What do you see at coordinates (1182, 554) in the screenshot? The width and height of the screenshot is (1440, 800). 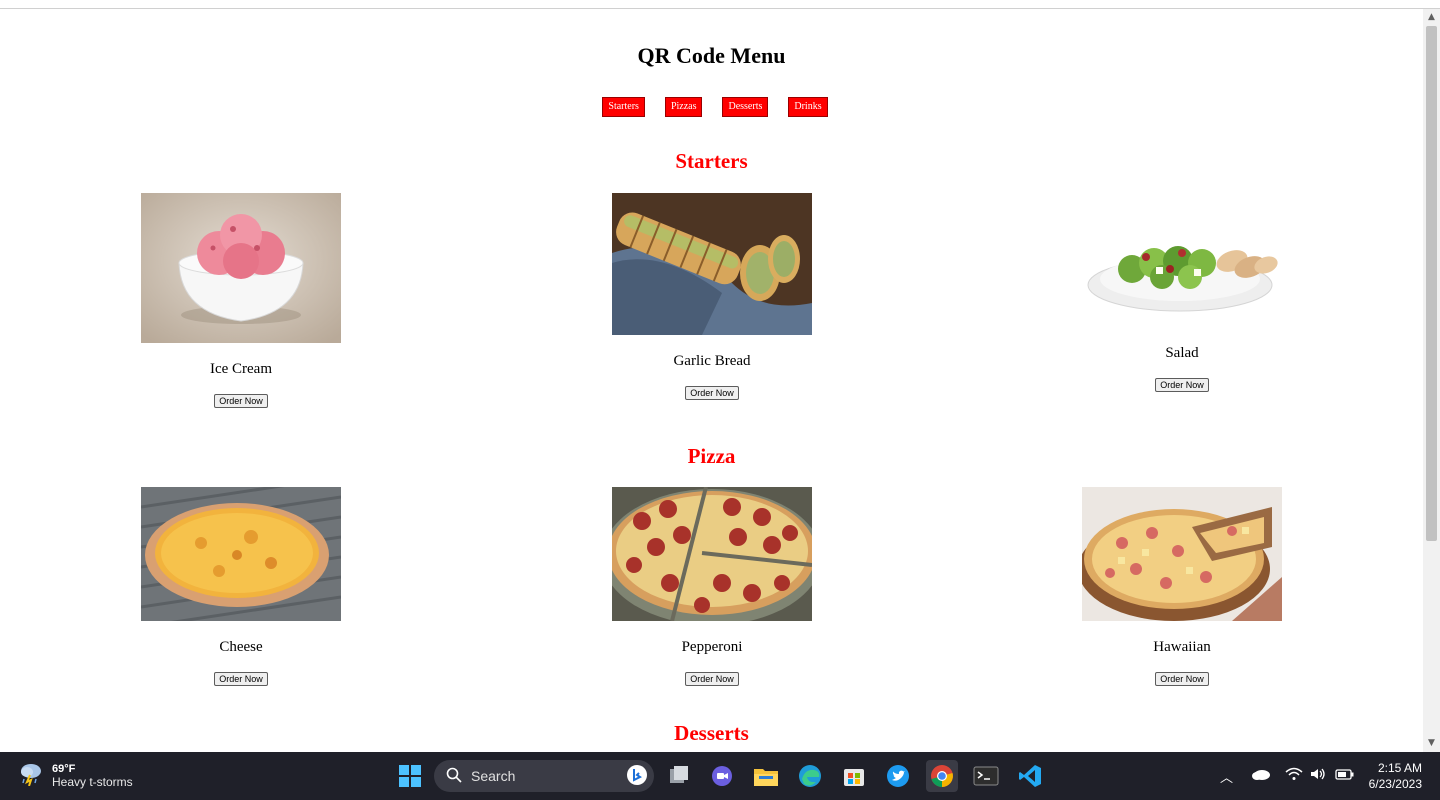 I see `hawaiian-pizza-image` at bounding box center [1182, 554].